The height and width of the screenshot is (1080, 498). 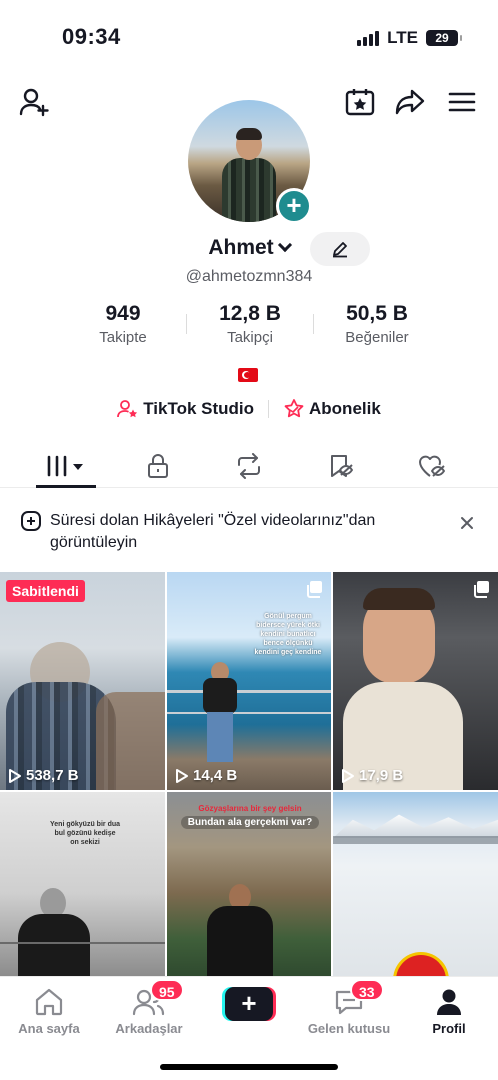 I want to click on home-icon, so click(x=49, y=1002).